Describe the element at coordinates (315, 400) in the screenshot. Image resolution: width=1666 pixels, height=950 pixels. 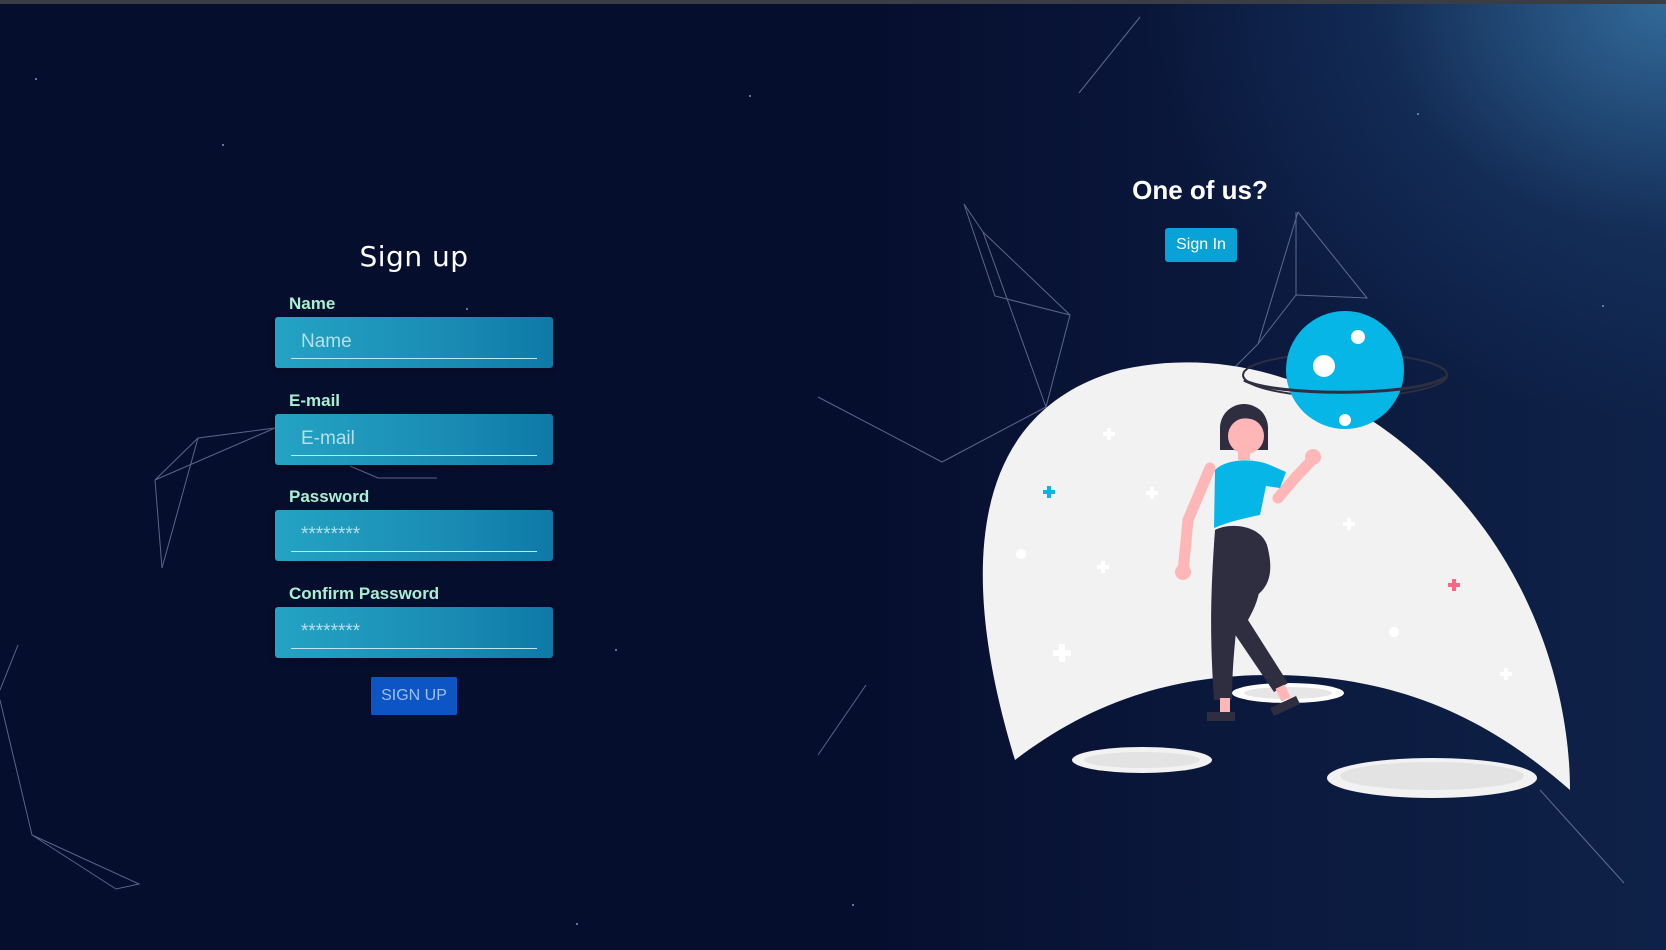
I see `email-label: E-mail` at that location.